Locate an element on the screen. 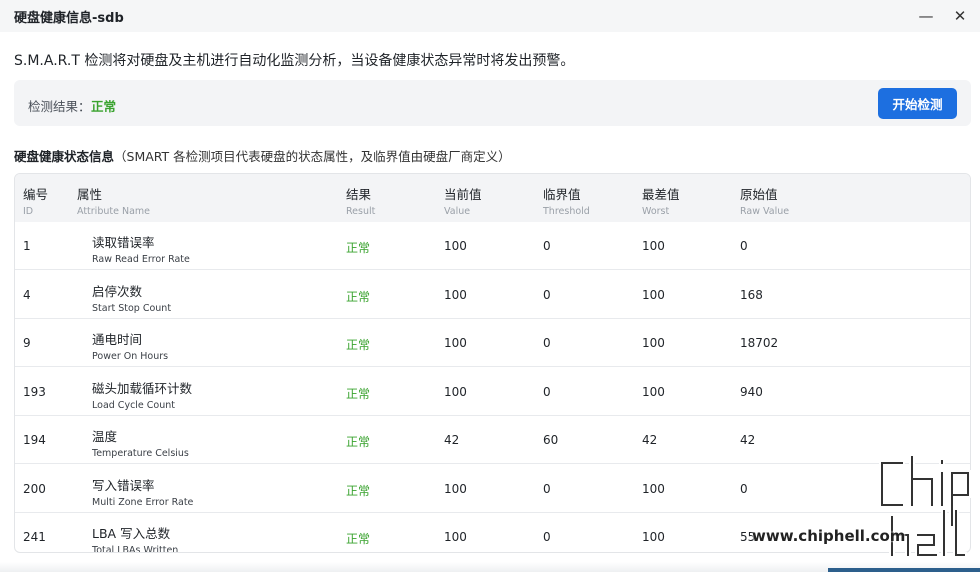 Image resolution: width=980 pixels, height=572 pixels. header-id: 编号 ID is located at coordinates (35, 200).